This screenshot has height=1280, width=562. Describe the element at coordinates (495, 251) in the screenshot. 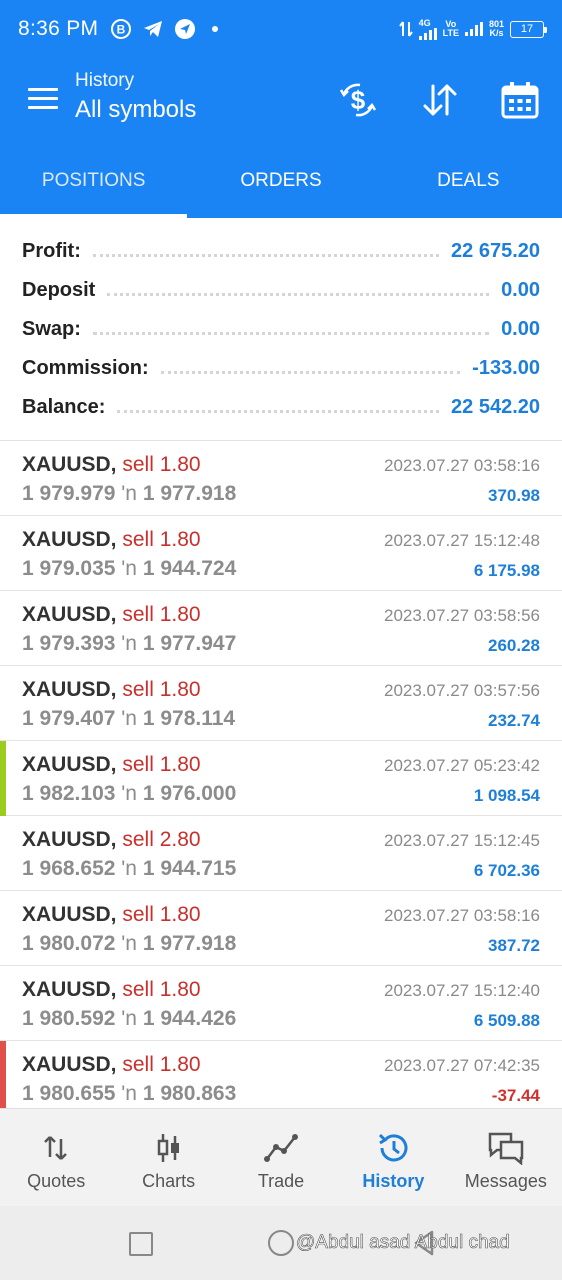

I see `summary-value: 22 675.20` at that location.